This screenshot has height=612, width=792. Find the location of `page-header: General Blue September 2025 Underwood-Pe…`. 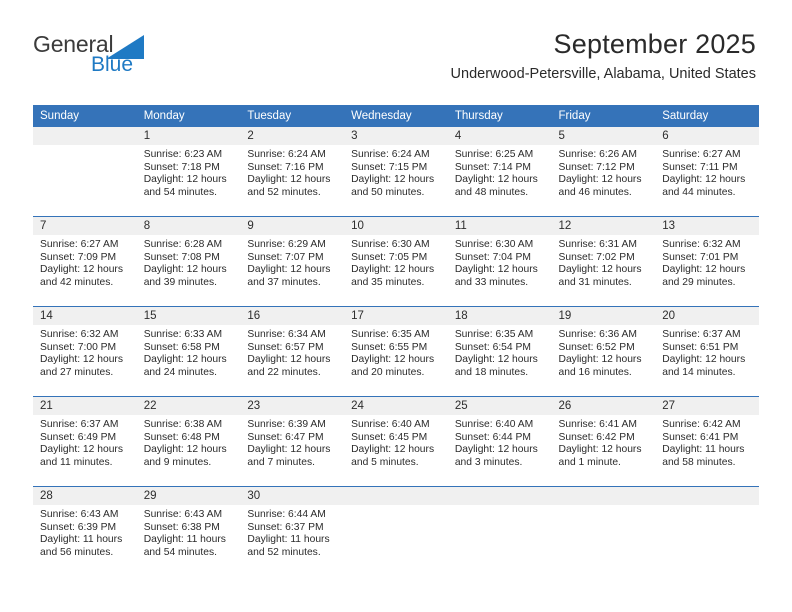

page-header: General Blue September 2025 Underwood-Pe… is located at coordinates (396, 41).